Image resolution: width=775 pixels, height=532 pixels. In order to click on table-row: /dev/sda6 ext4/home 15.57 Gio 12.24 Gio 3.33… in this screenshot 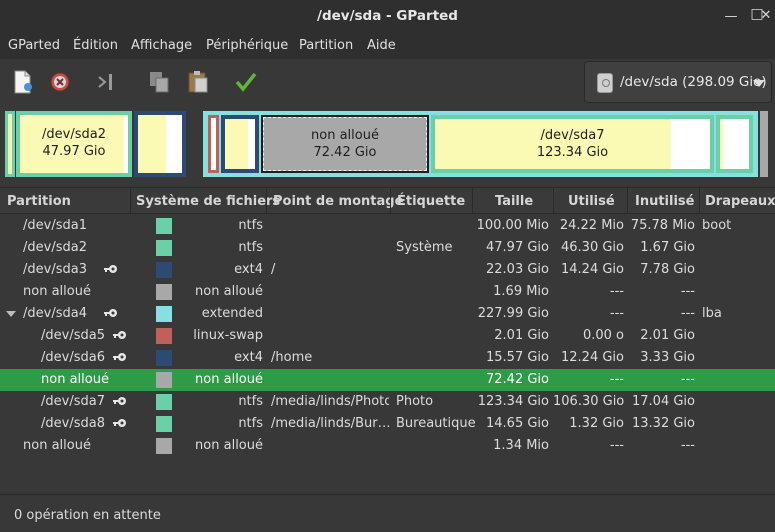, I will do `click(387, 358)`.